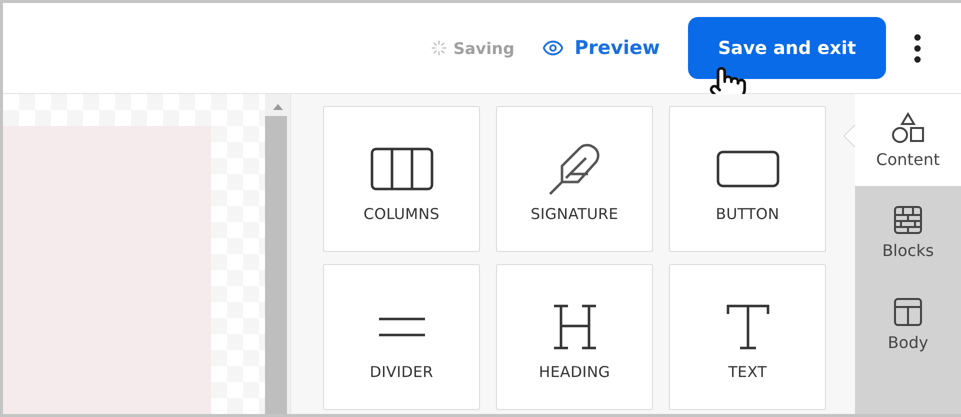 The width and height of the screenshot is (961, 417). What do you see at coordinates (574, 179) in the screenshot?
I see `content-tile: SIGNATURE` at bounding box center [574, 179].